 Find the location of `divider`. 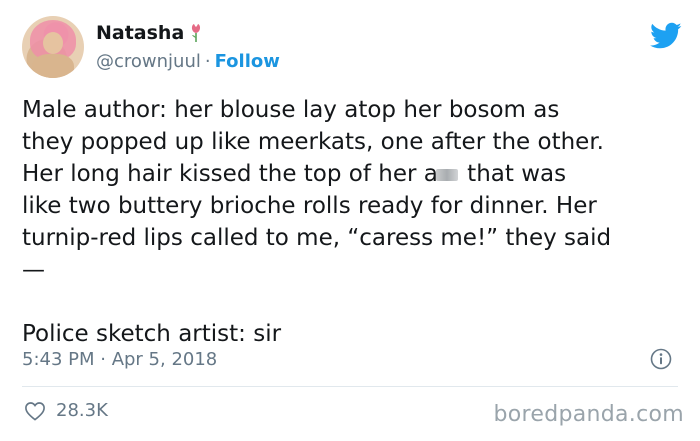

divider is located at coordinates (350, 386).